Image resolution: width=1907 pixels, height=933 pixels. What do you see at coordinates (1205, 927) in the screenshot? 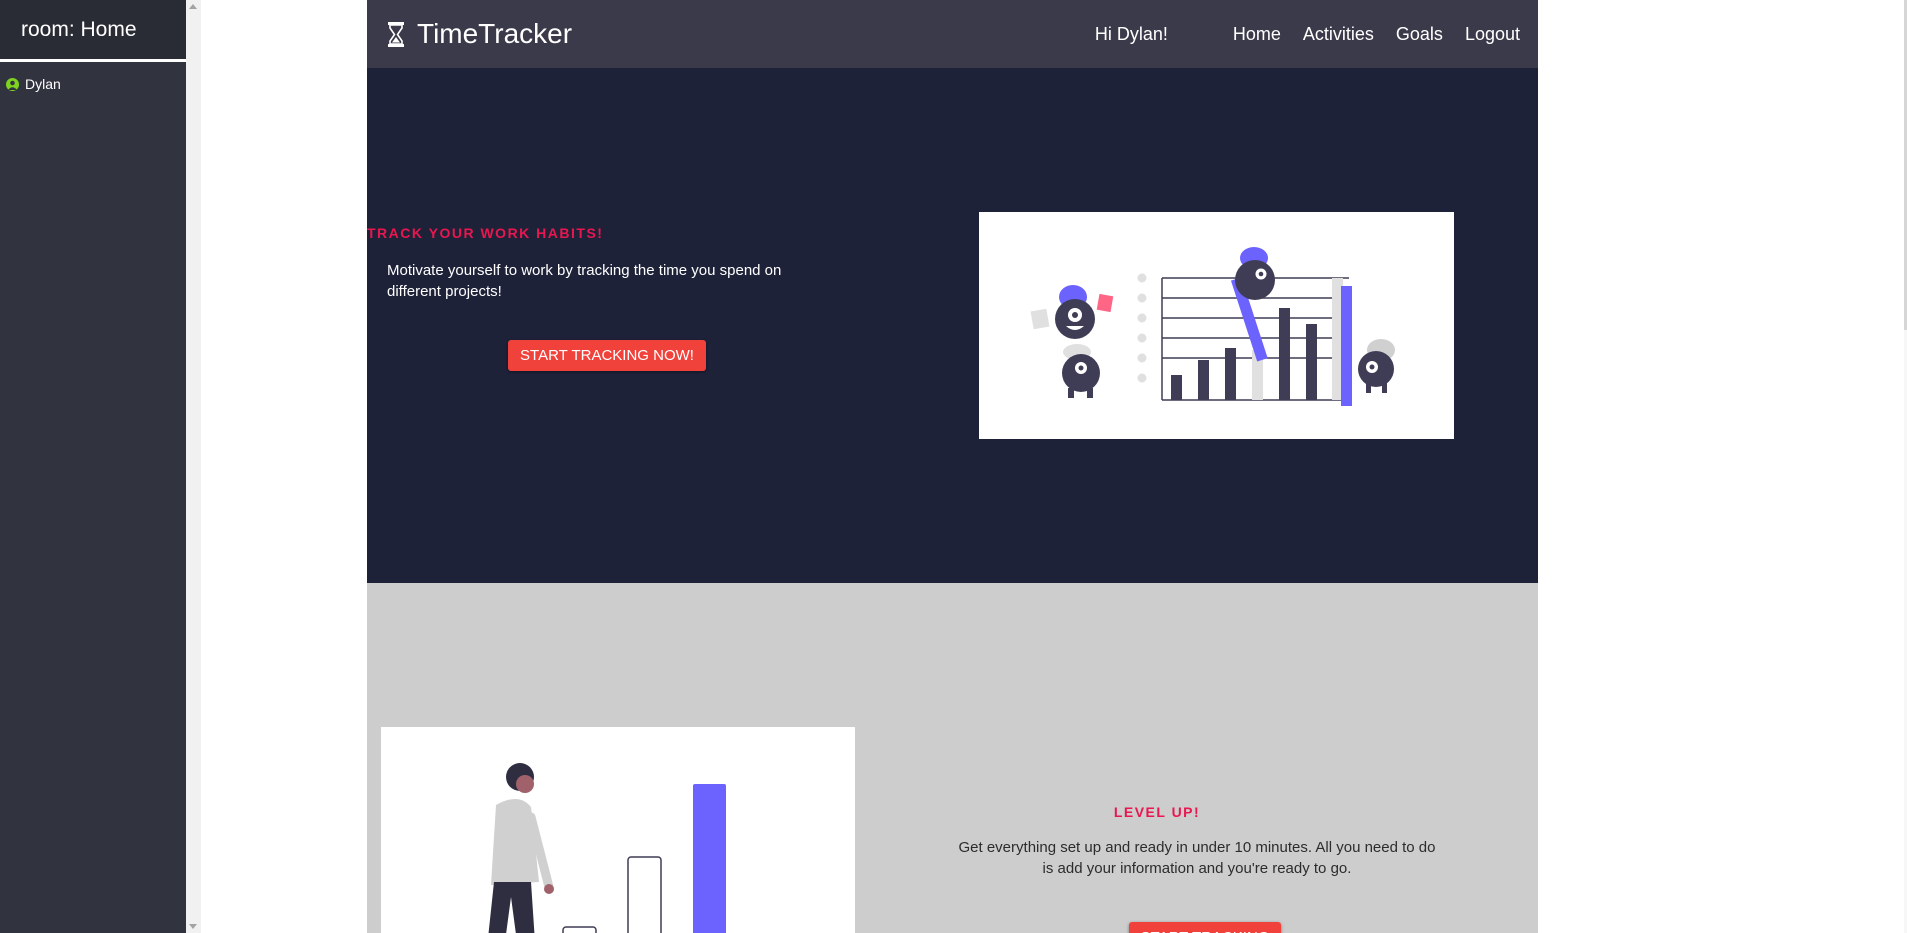
I see `level-up-start-button: START TRACKING` at bounding box center [1205, 927].